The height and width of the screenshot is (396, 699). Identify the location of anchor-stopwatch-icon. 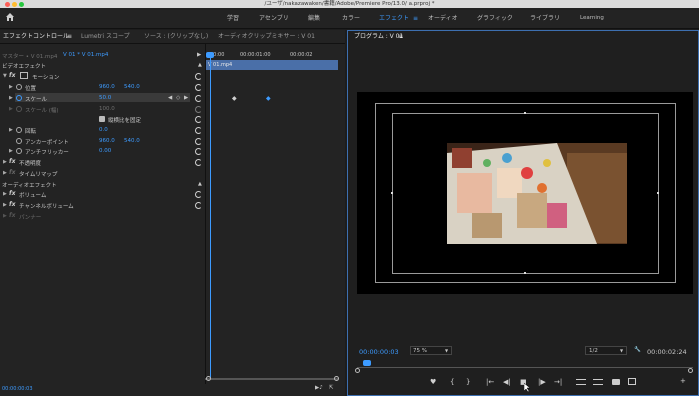
(19, 141).